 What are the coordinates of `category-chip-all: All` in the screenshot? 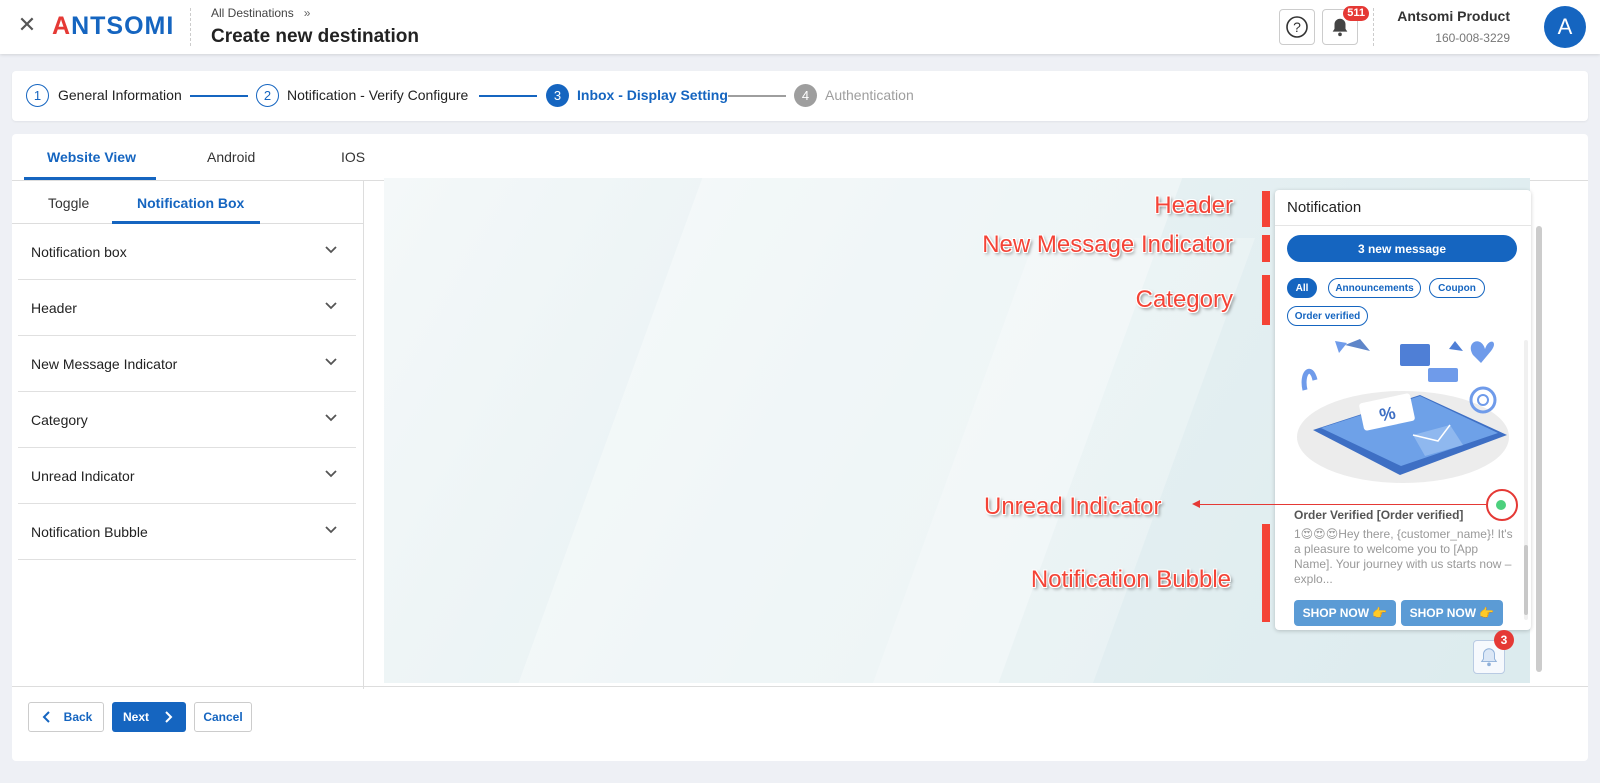 It's located at (1302, 288).